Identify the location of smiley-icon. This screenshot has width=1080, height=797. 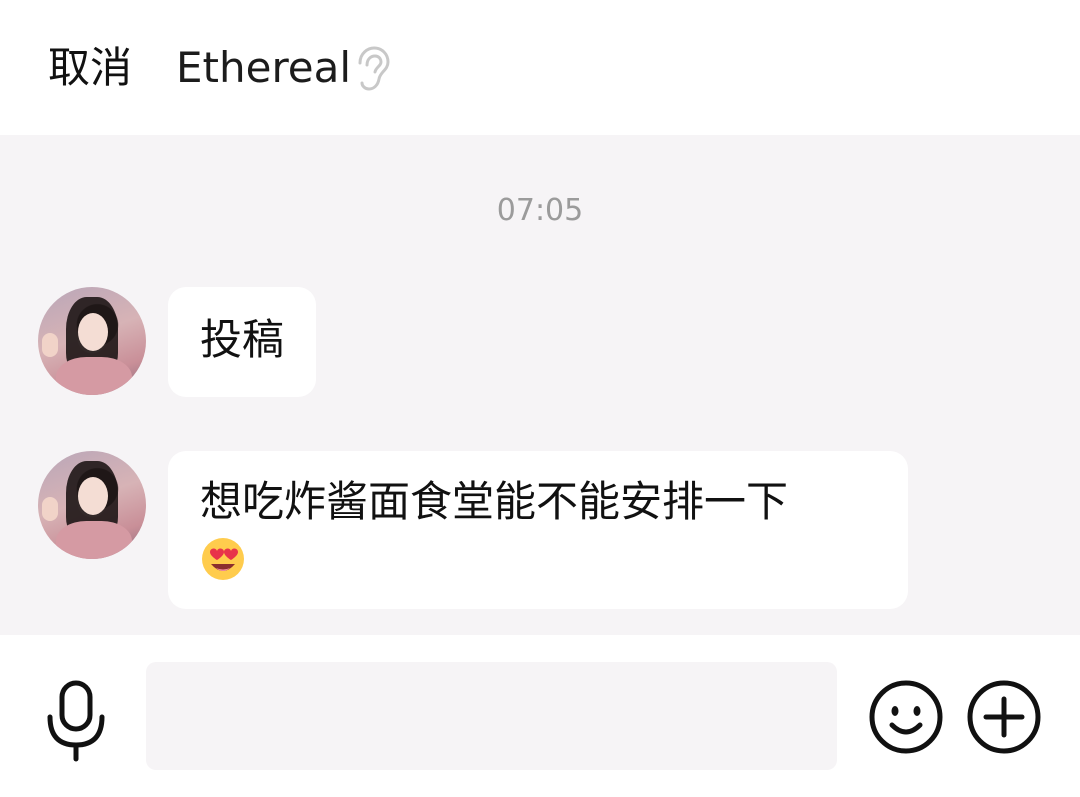
(906, 717).